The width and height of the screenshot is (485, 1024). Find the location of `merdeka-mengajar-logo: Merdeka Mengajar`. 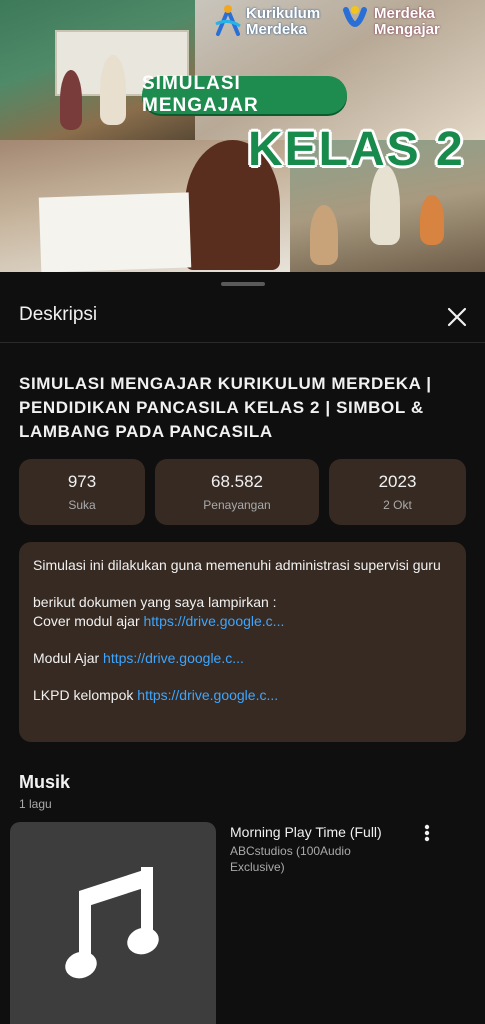

merdeka-mengajar-logo: Merdeka Mengajar is located at coordinates (390, 22).